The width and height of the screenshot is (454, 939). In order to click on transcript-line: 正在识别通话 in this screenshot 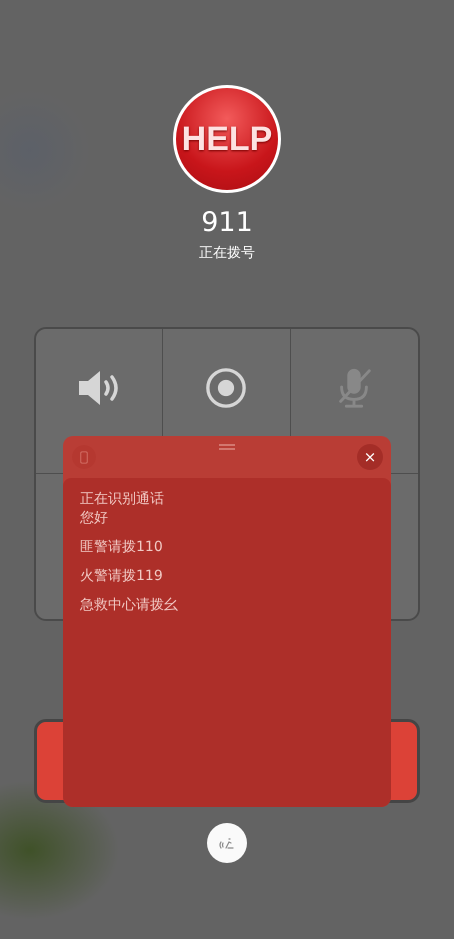, I will do `click(122, 499)`.